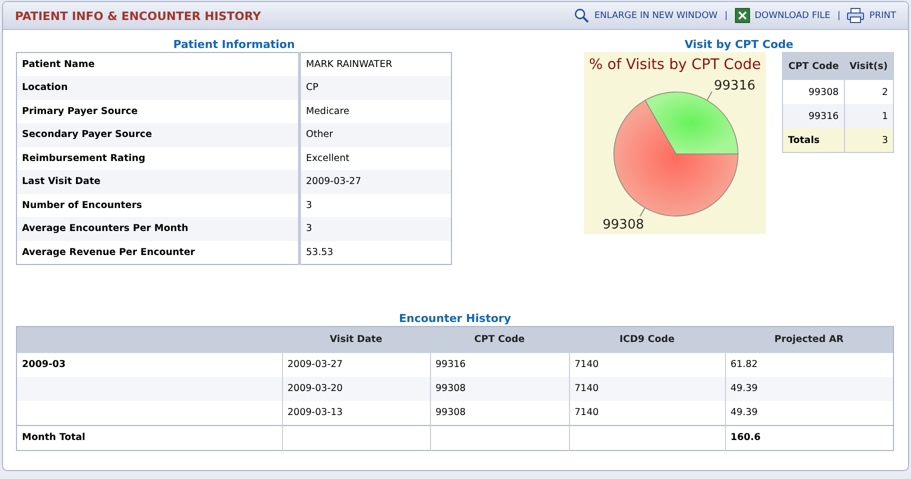 The height and width of the screenshot is (479, 911). Describe the element at coordinates (871, 15) in the screenshot. I see `print-button: PRINT` at that location.